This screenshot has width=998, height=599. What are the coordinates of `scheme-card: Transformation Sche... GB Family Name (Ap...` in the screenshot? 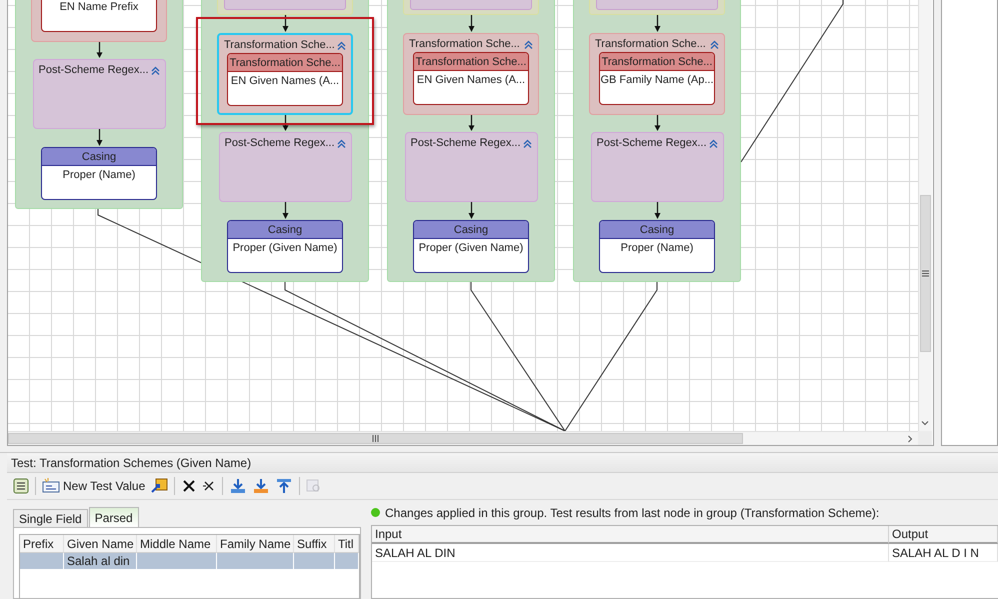 It's located at (657, 78).